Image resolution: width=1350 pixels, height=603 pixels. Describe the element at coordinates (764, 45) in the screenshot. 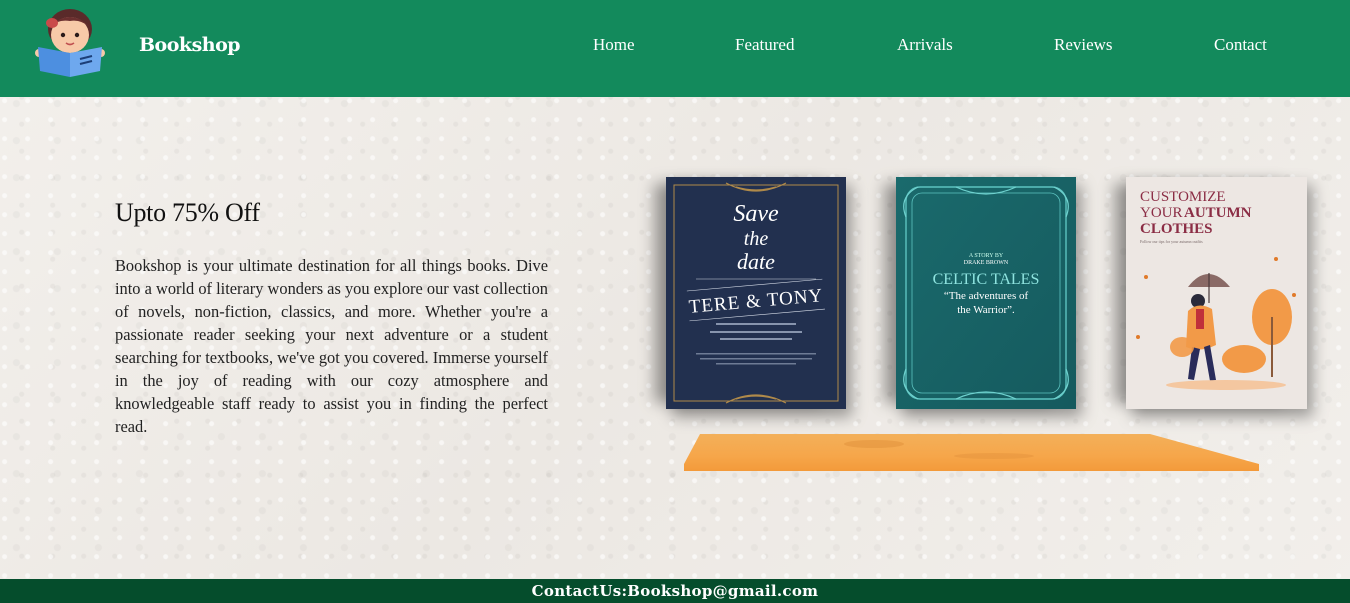

I see `nav-featured-link: Featured` at that location.